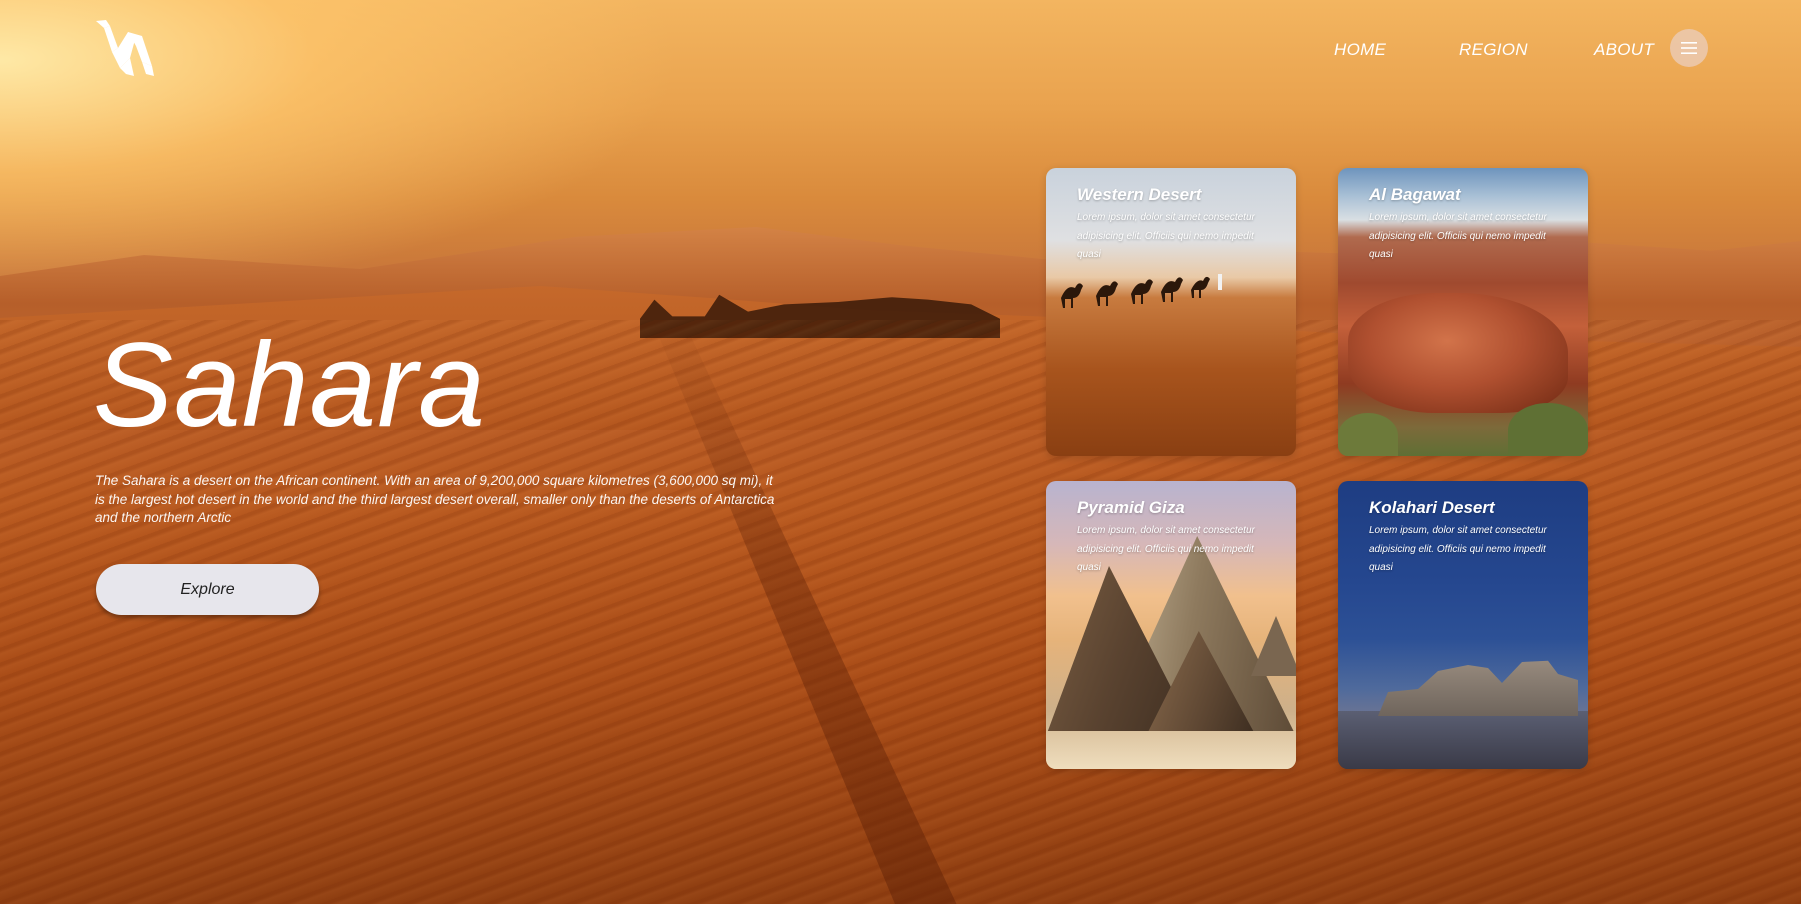 This screenshot has width=1801, height=904. Describe the element at coordinates (125, 47) in the screenshot. I see `camel-origami-logo-icon` at that location.